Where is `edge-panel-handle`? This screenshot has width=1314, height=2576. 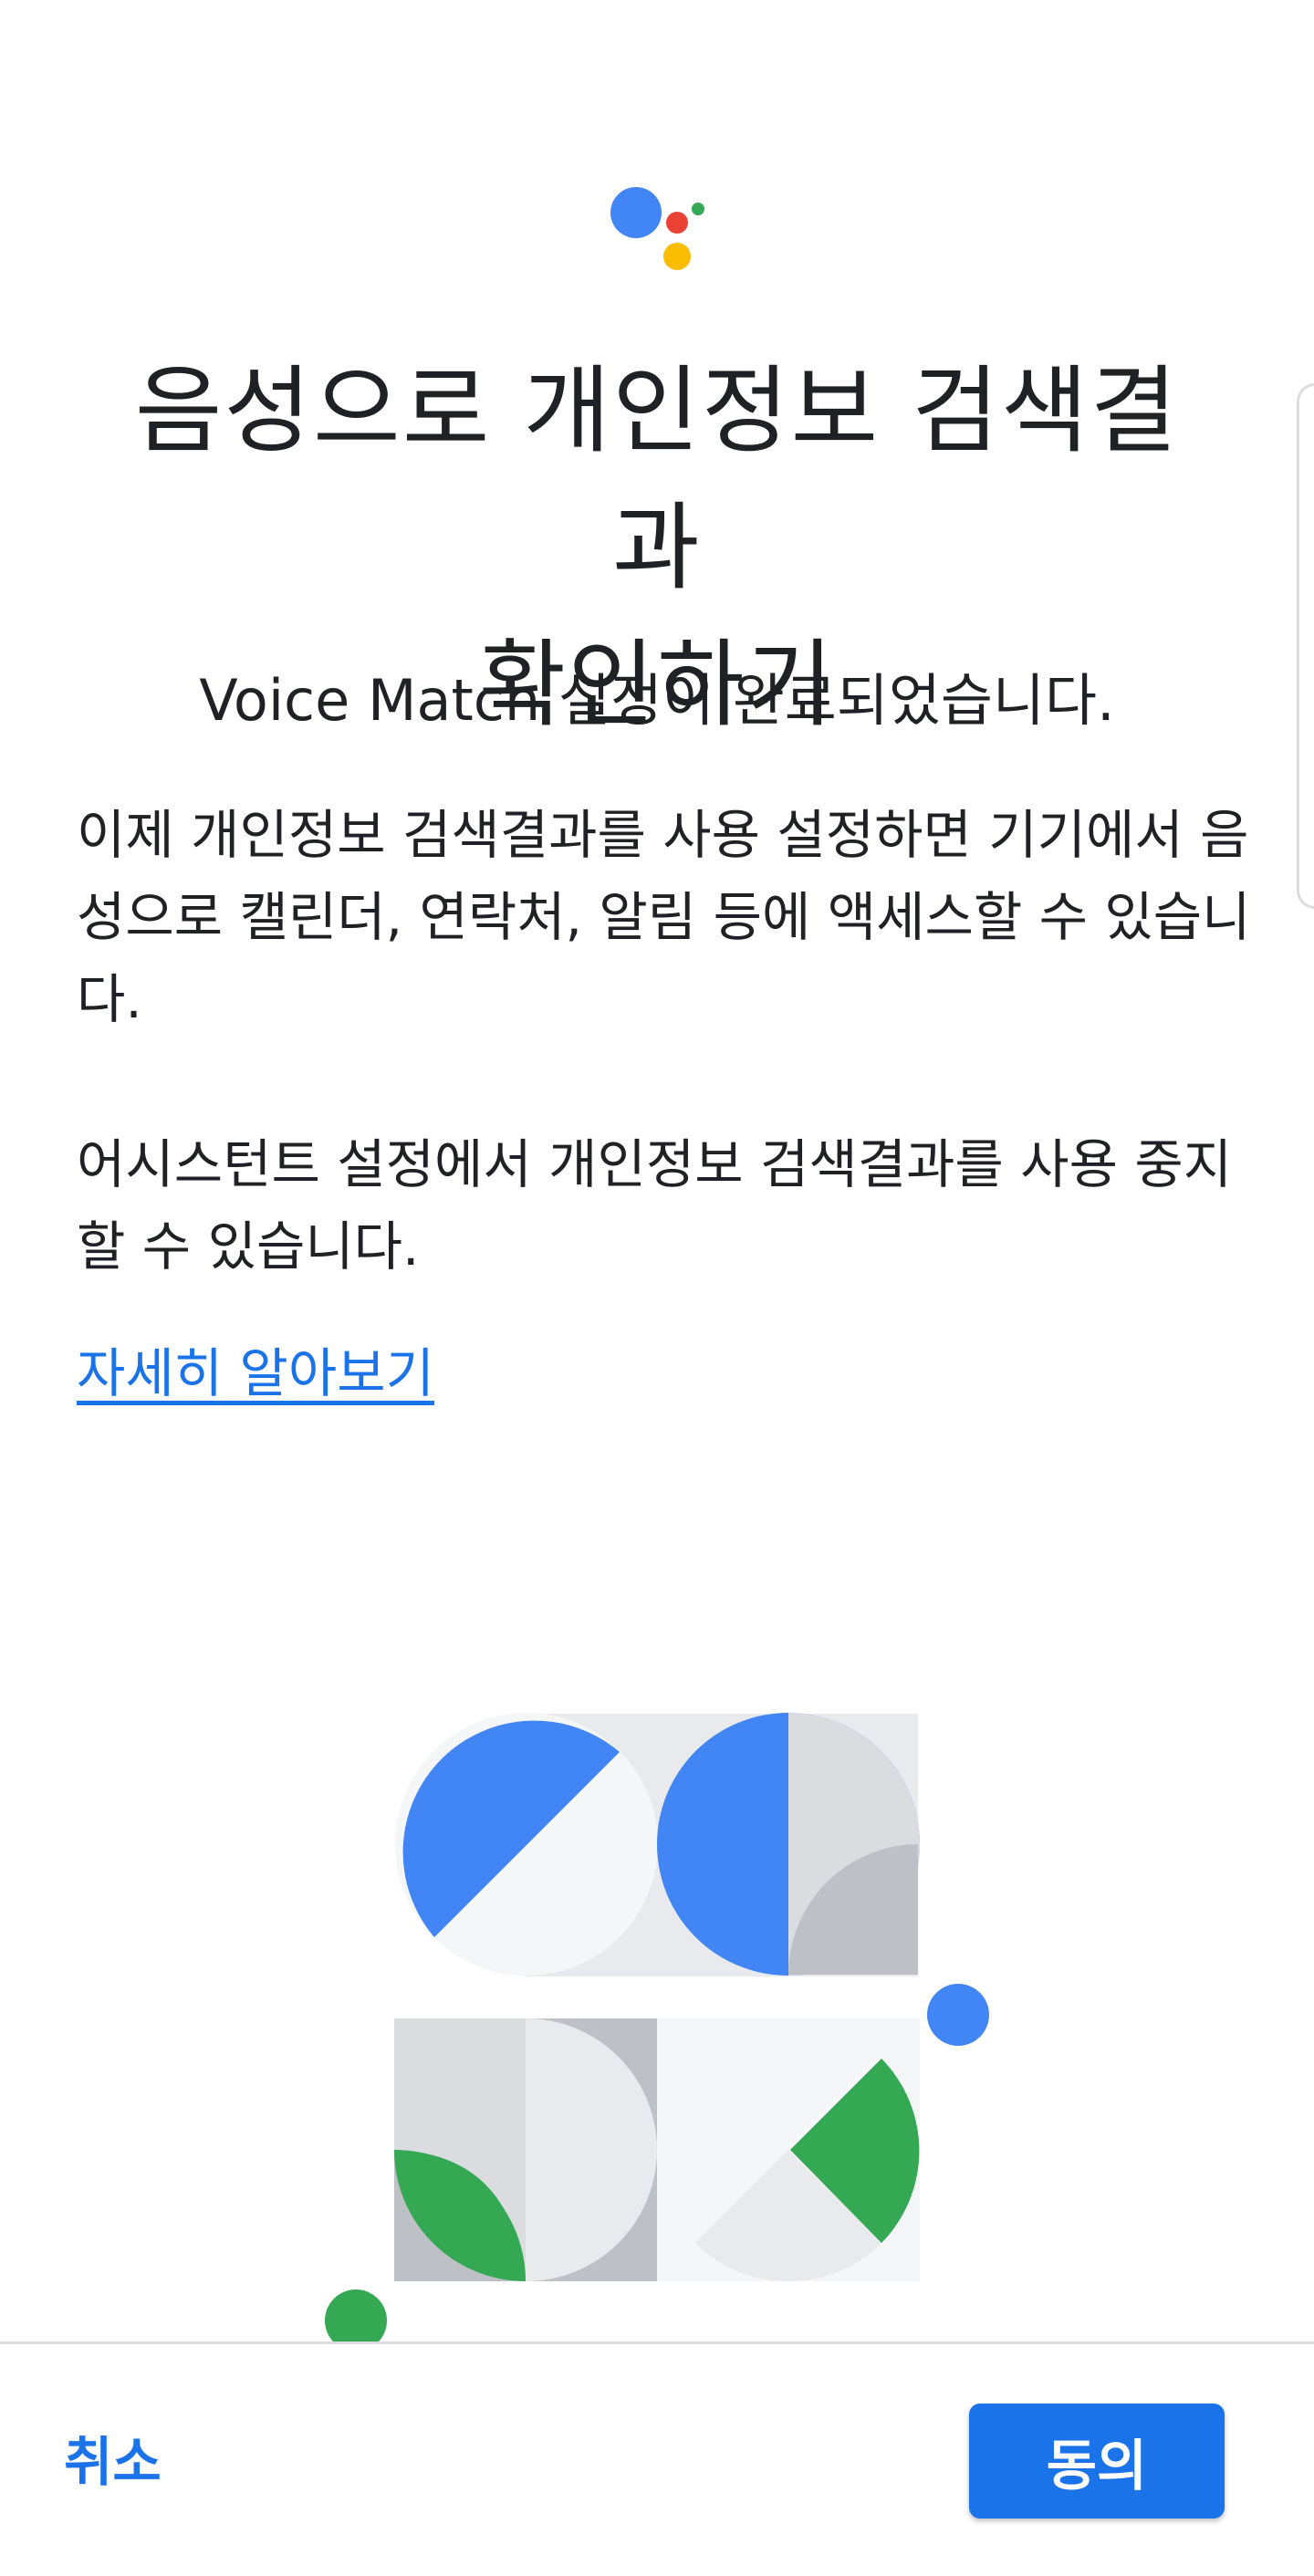
edge-panel-handle is located at coordinates (1305, 646).